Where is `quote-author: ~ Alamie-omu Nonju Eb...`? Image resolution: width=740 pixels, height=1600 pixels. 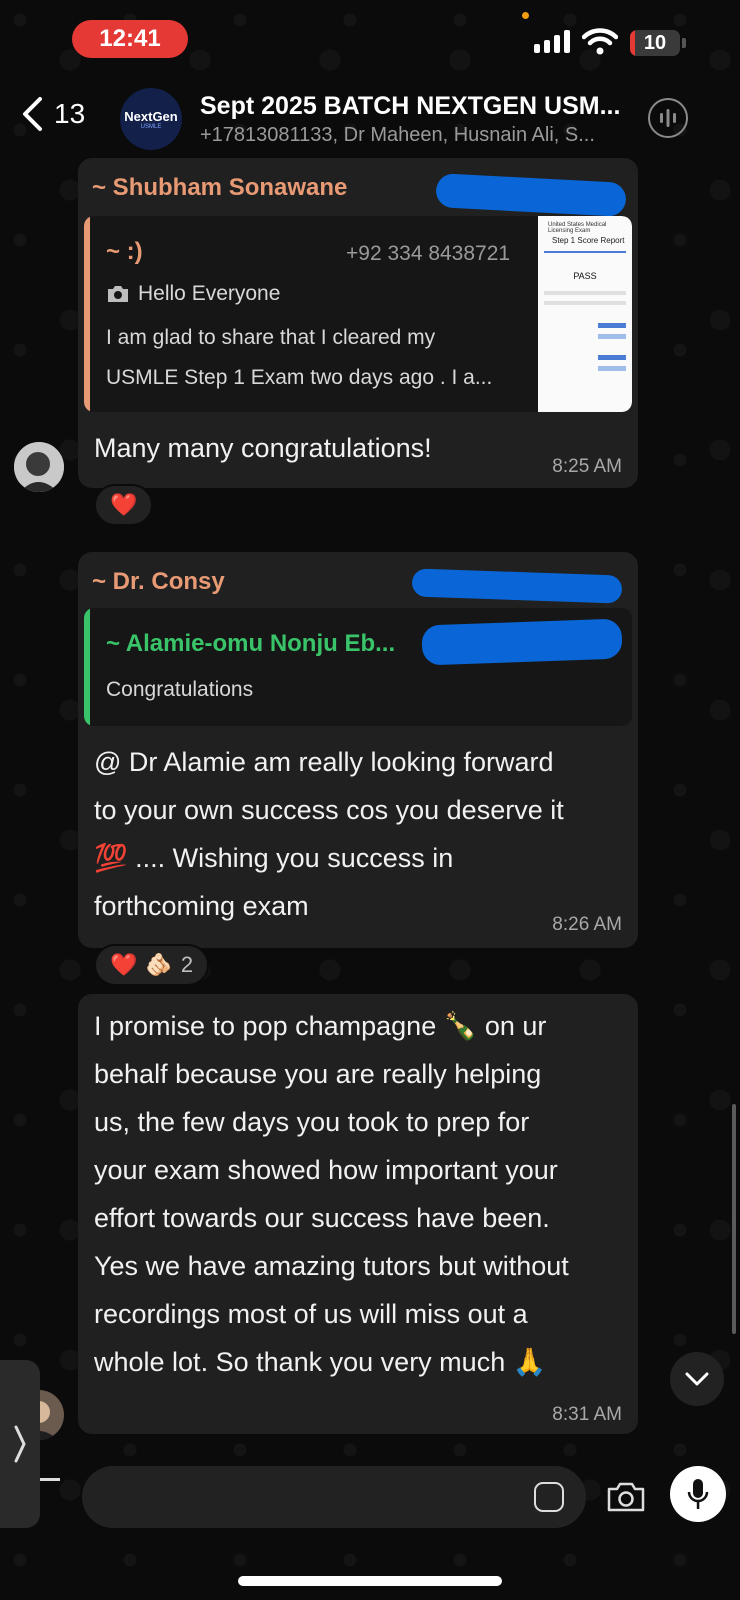
quote-author: ~ Alamie-omu Nonju Eb... is located at coordinates (251, 643).